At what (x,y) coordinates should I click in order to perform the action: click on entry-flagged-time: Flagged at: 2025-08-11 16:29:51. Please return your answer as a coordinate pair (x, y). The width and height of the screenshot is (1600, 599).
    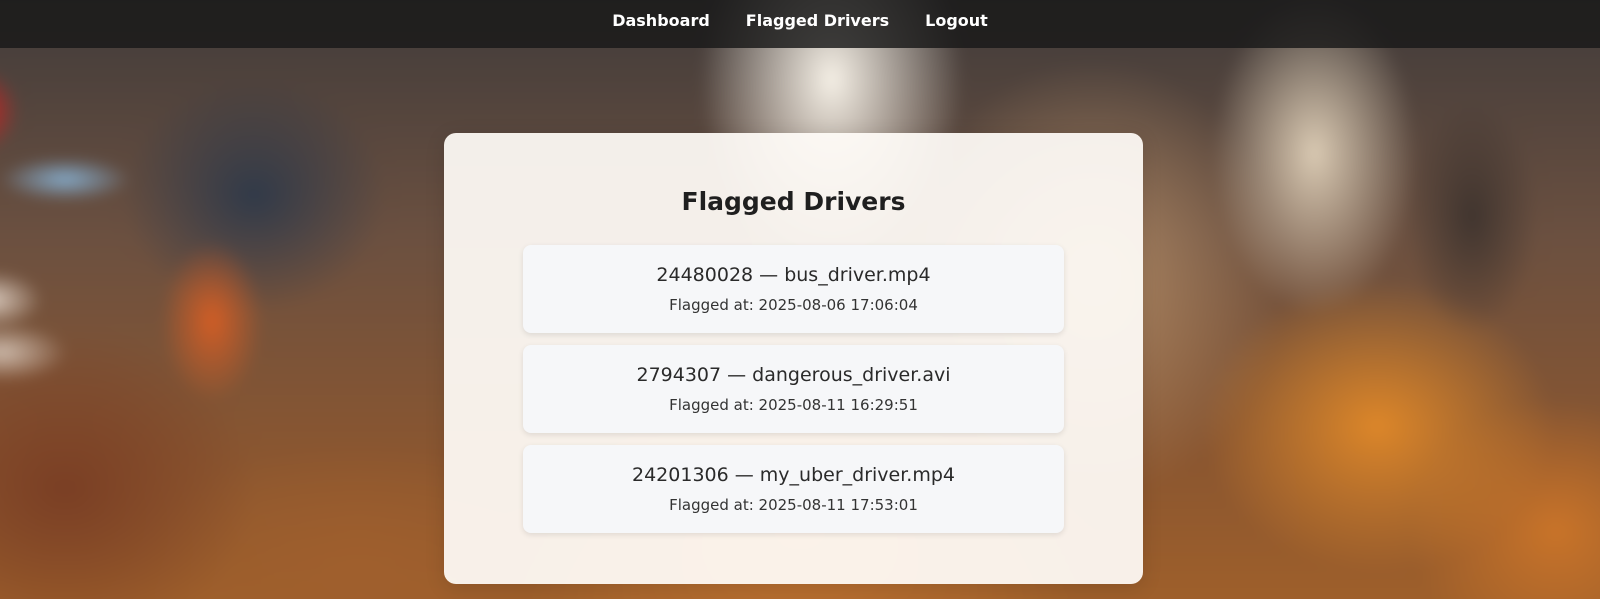
    Looking at the image, I should click on (793, 405).